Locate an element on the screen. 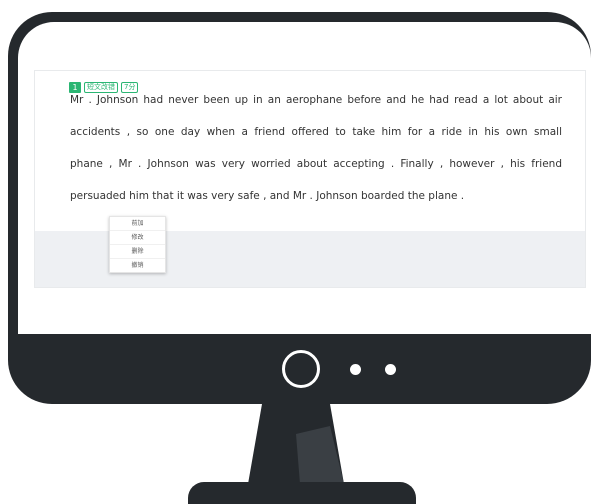 Image resolution: width=591 pixels, height=504 pixels. stand-neck is located at coordinates (296, 444).